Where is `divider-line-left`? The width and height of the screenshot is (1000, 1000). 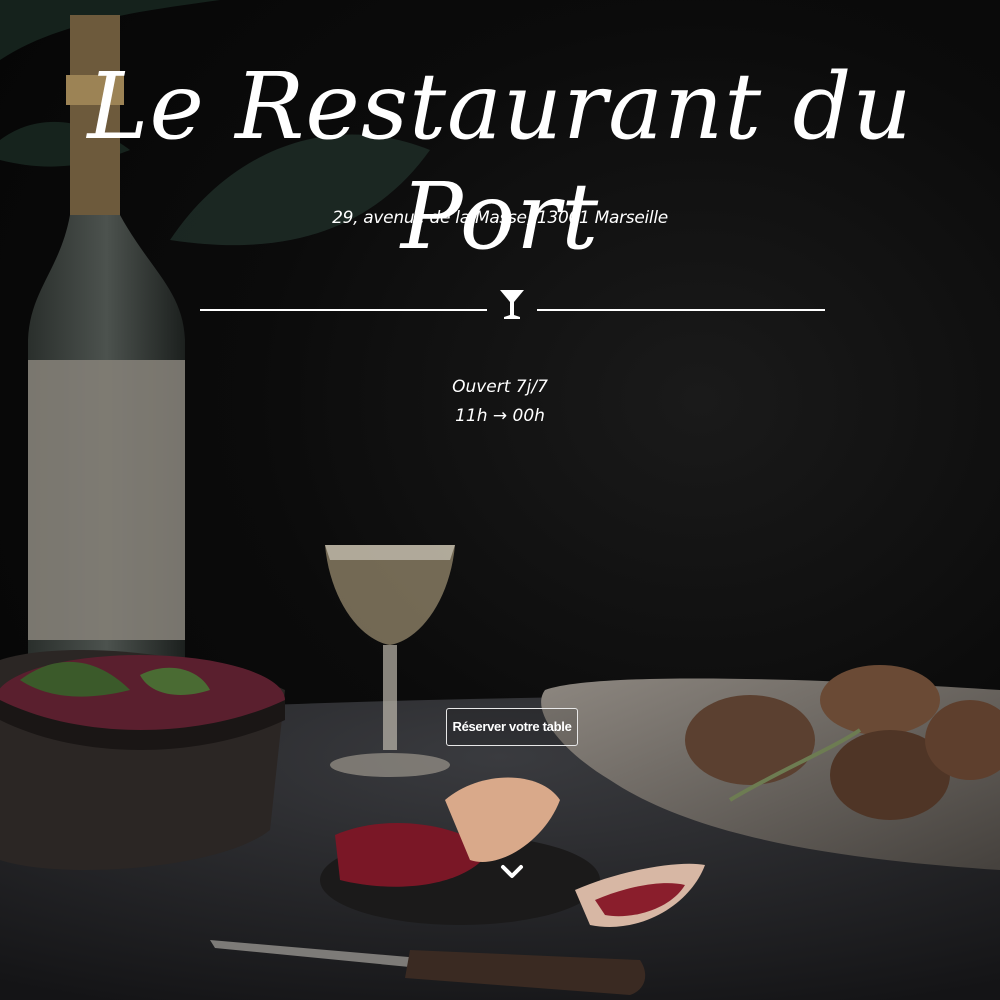
divider-line-left is located at coordinates (343, 310).